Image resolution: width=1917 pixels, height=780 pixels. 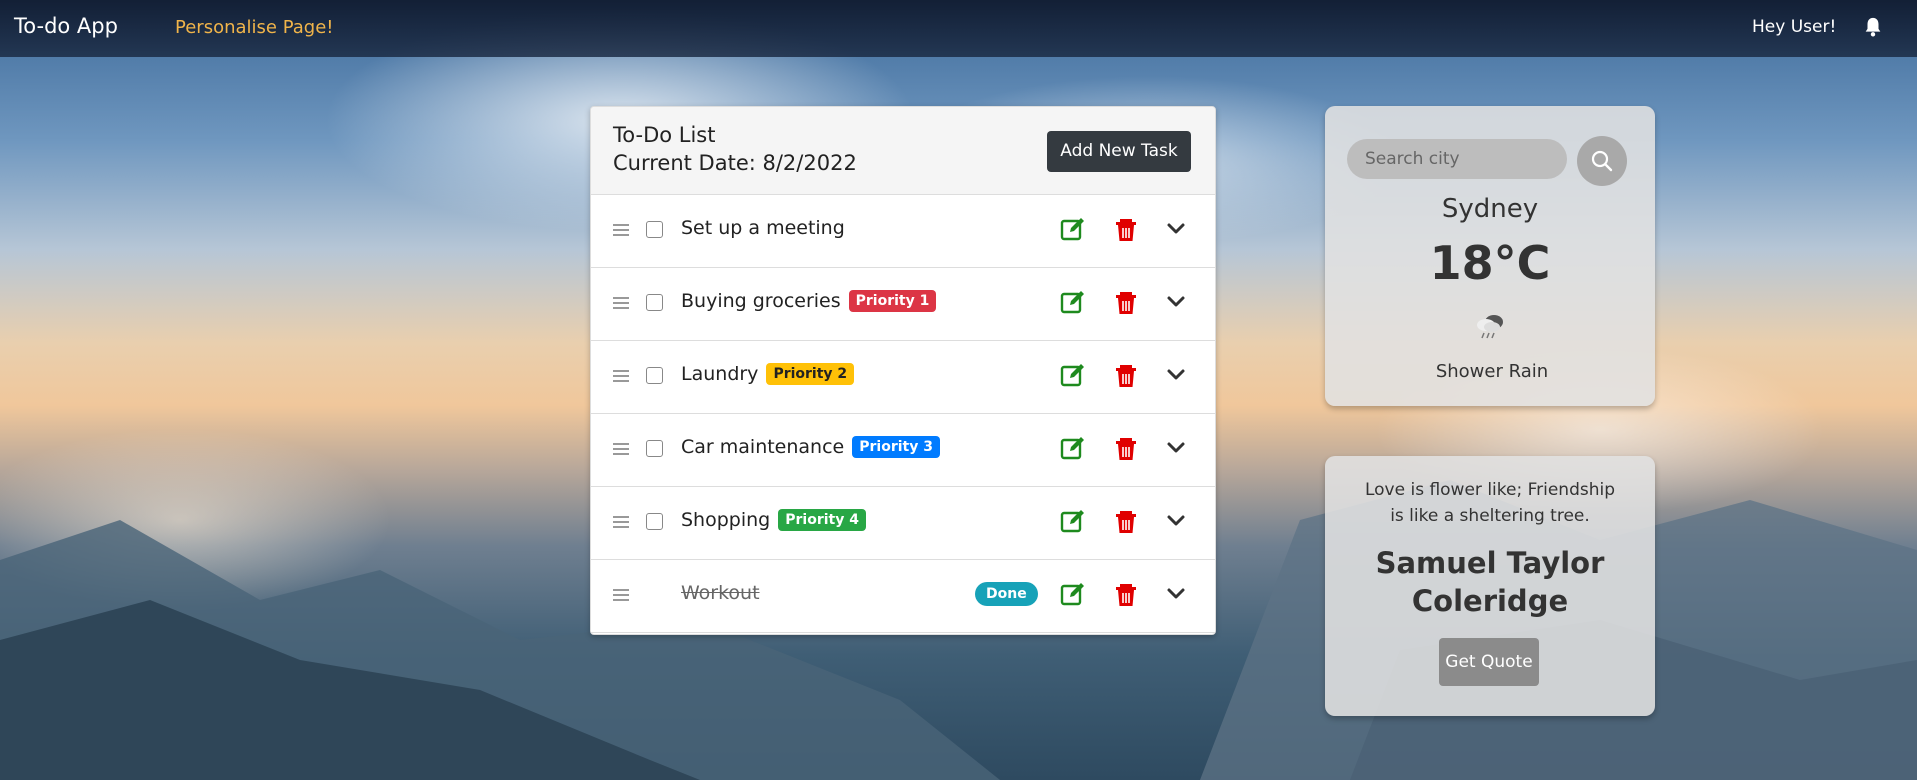 What do you see at coordinates (896, 447) in the screenshot?
I see `priority-badge: Priority 3` at bounding box center [896, 447].